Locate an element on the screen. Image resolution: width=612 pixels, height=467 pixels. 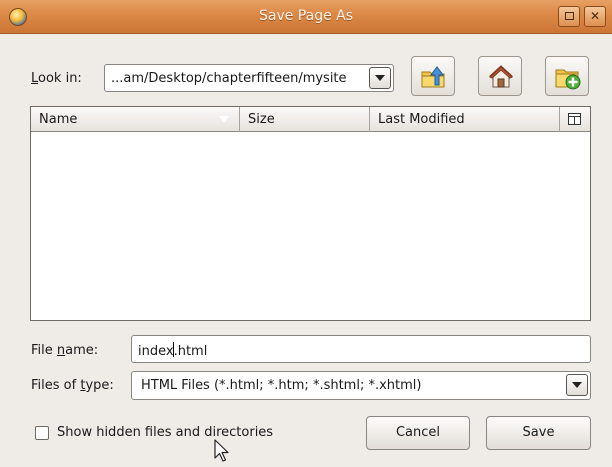
look-in-label-post: ook in: is located at coordinates (60, 78).